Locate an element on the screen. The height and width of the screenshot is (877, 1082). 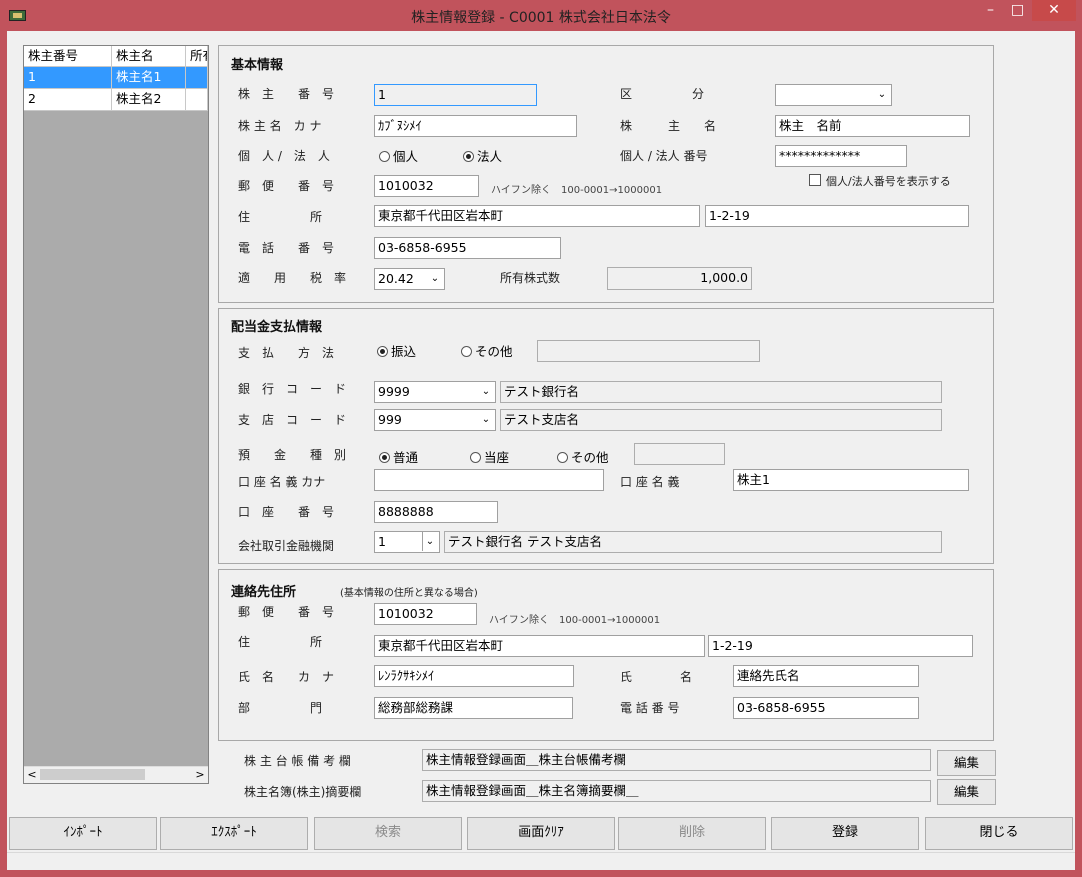
contact-title: 連絡先住所 is located at coordinates (264, 592).